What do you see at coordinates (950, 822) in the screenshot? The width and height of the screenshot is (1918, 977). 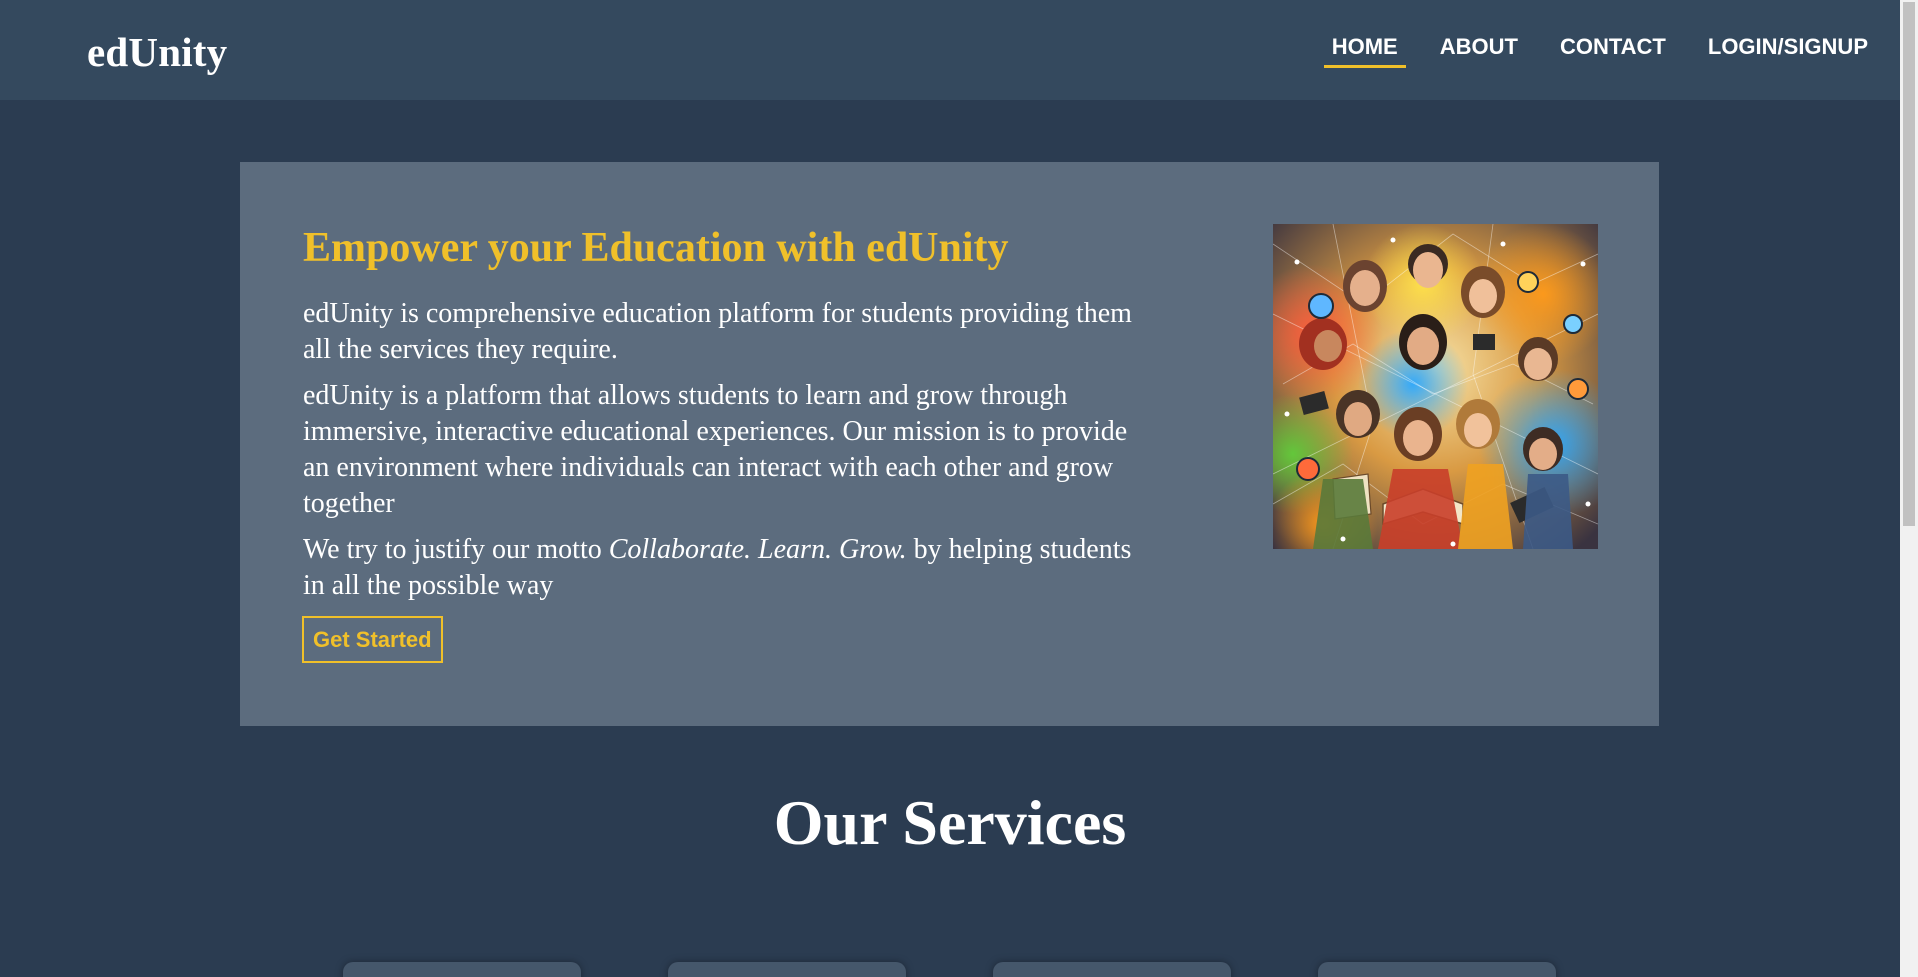 I see `services-heading: Our Services` at bounding box center [950, 822].